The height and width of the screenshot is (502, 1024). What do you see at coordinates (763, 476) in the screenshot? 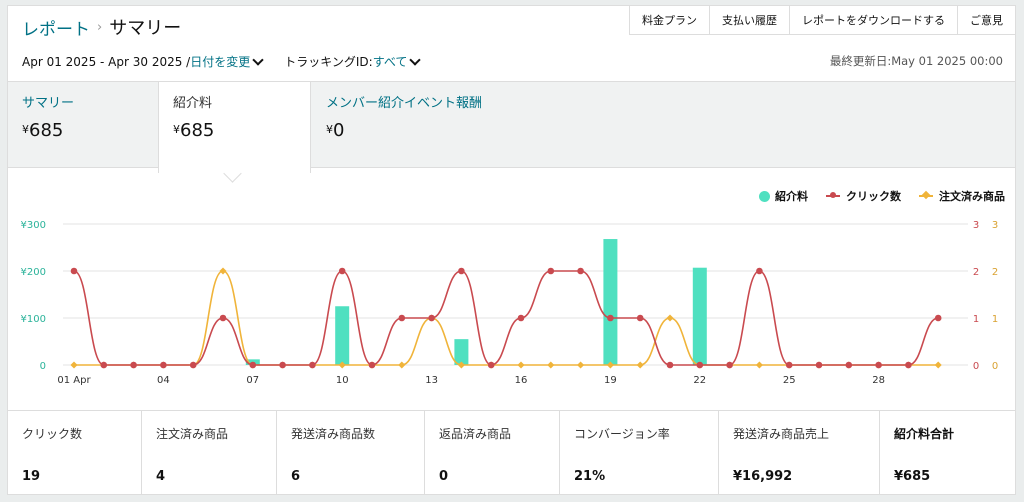
I see `stat-value: ¥16,992` at bounding box center [763, 476].